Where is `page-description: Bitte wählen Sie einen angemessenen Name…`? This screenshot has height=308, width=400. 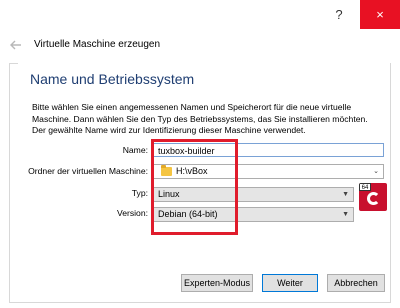
page-description: Bitte wählen Sie einen angemessenen Name… is located at coordinates (200, 118).